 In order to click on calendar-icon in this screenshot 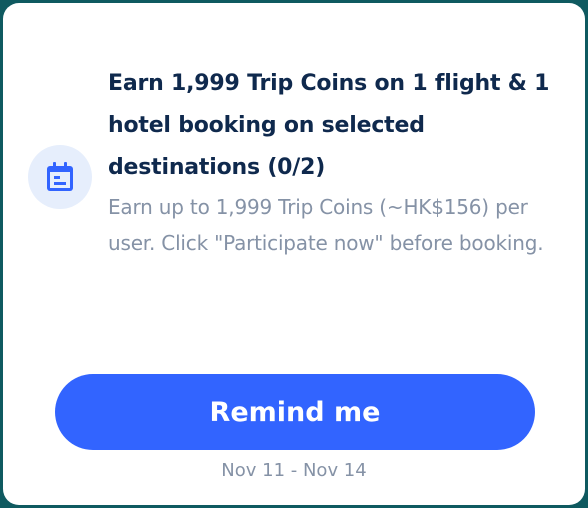, I will do `click(60, 176)`.